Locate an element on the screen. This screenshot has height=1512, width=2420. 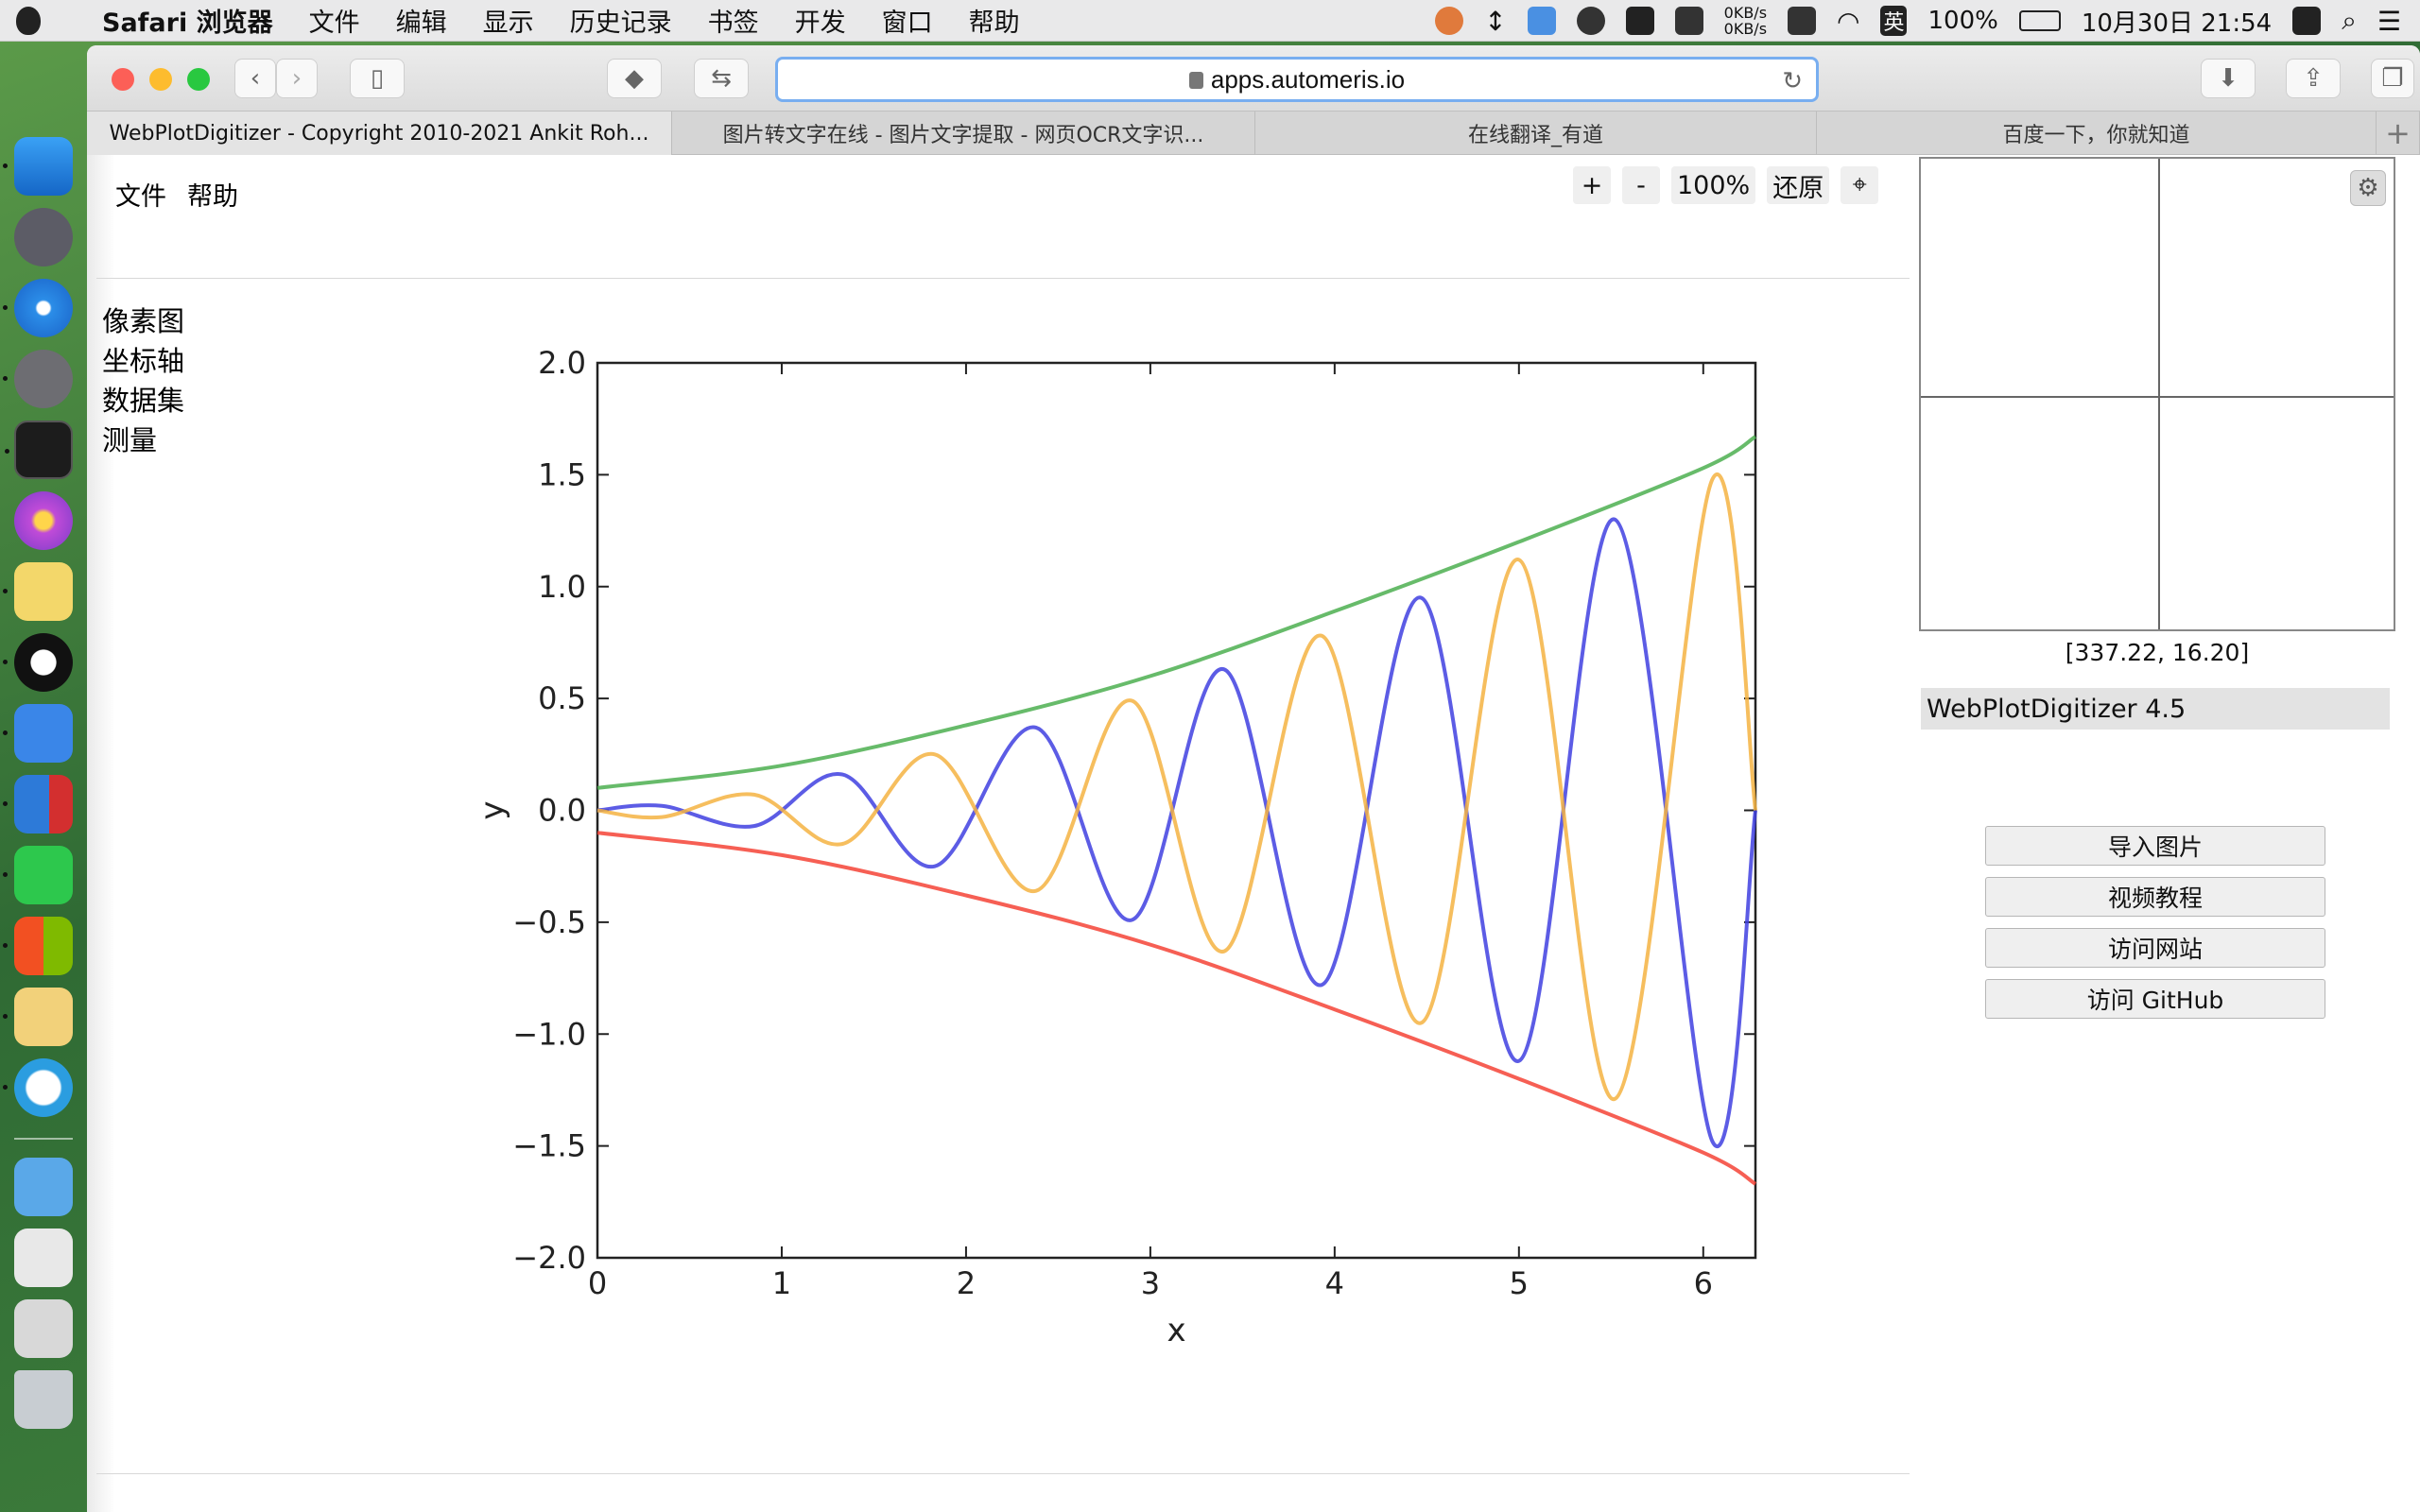
menubar-item-help: 帮助 is located at coordinates (994, 20).